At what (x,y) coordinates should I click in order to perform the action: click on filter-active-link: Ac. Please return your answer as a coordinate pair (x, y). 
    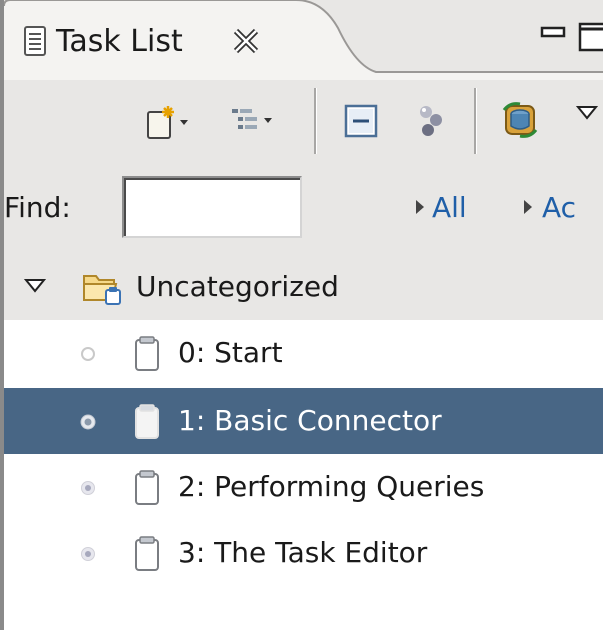
    Looking at the image, I should click on (559, 208).